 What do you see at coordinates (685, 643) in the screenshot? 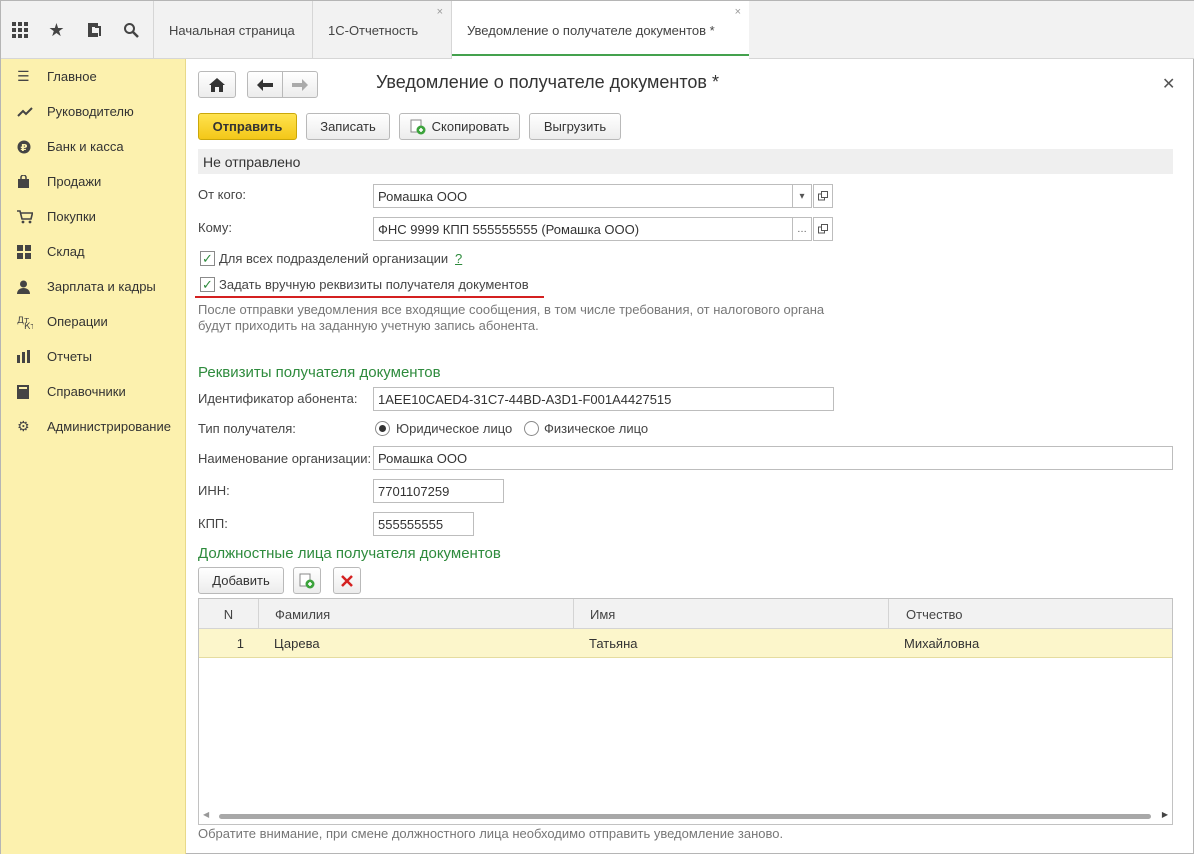
I see `table-row: 1 Царева Татьяна Михайловна` at bounding box center [685, 643].